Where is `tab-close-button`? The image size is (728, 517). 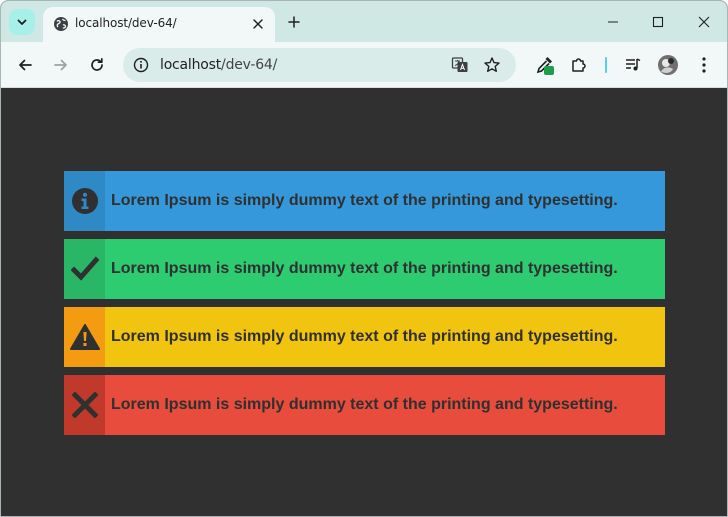
tab-close-button is located at coordinates (258, 24).